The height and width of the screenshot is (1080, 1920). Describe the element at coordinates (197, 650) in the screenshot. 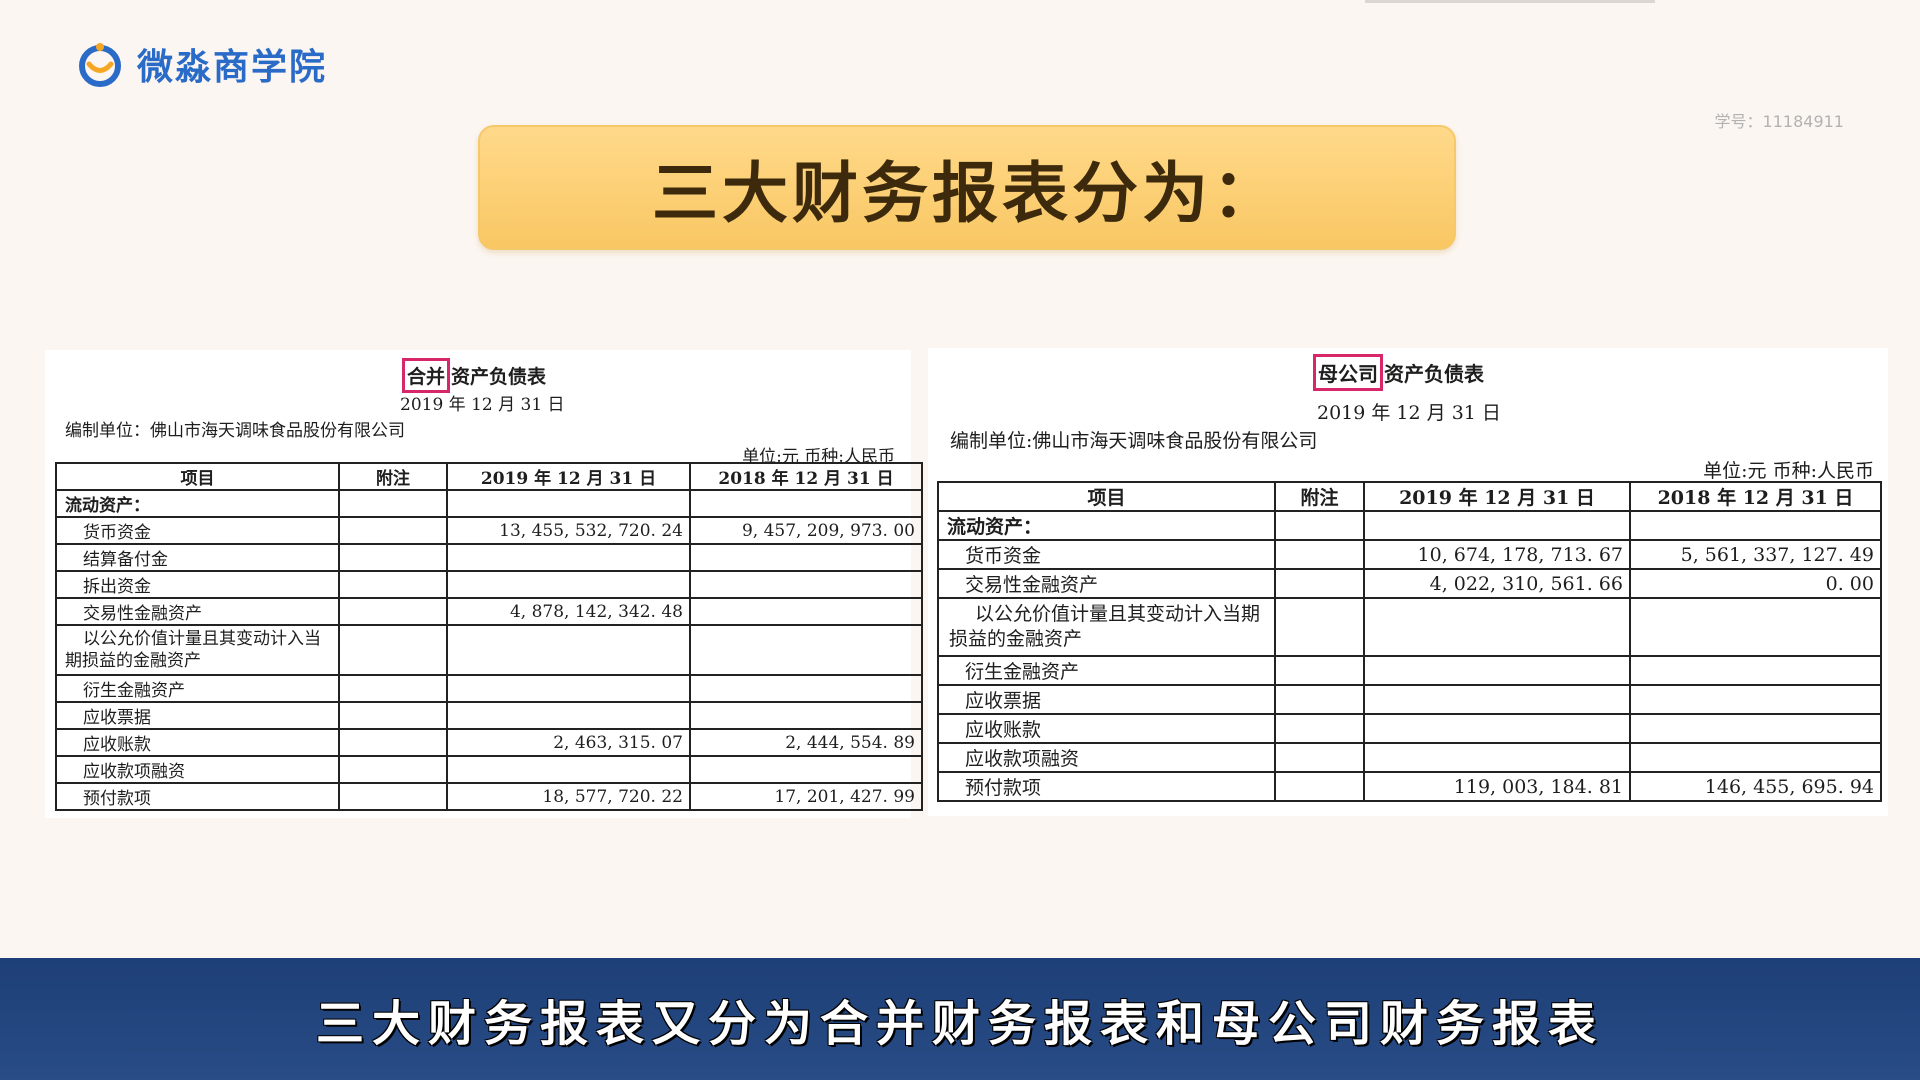

I see `item-cell: 以公允价值计量且其变动计入当期损益的金融资产` at that location.